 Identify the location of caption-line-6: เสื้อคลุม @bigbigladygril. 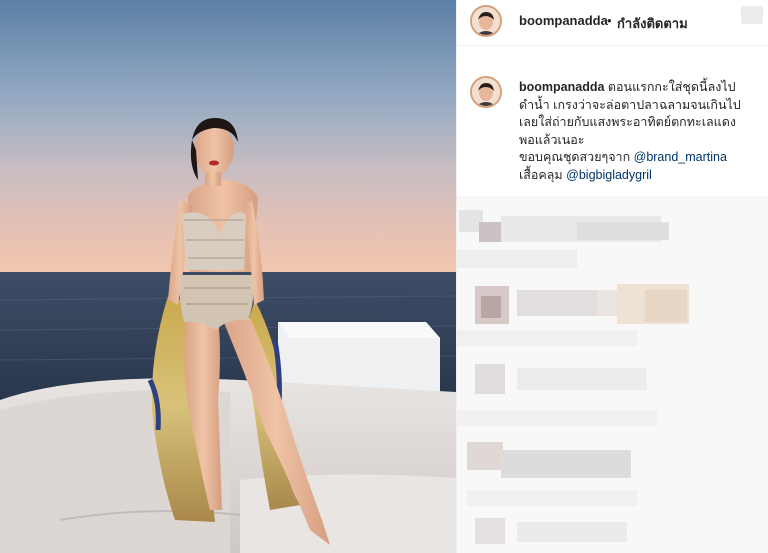
(639, 176).